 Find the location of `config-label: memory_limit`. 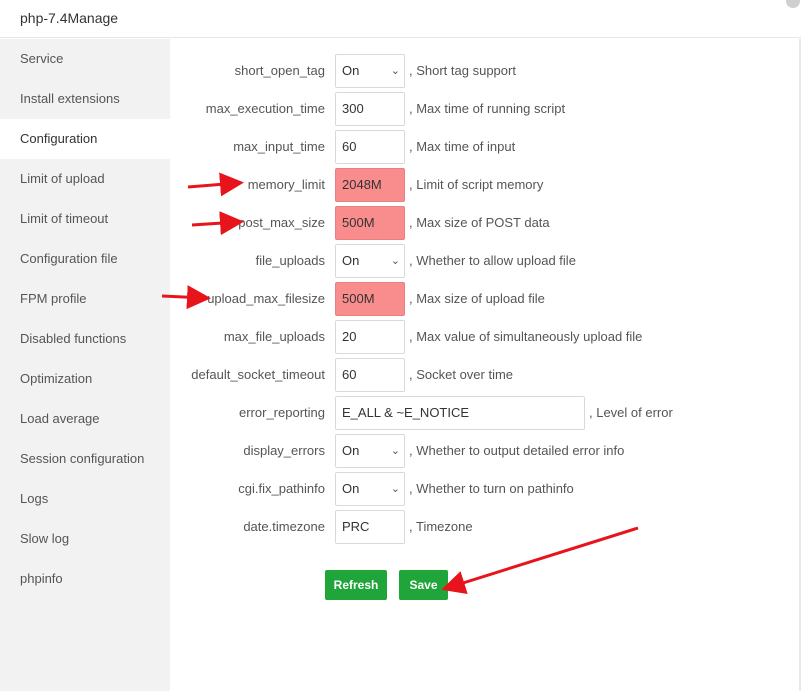

config-label: memory_limit is located at coordinates (286, 184).